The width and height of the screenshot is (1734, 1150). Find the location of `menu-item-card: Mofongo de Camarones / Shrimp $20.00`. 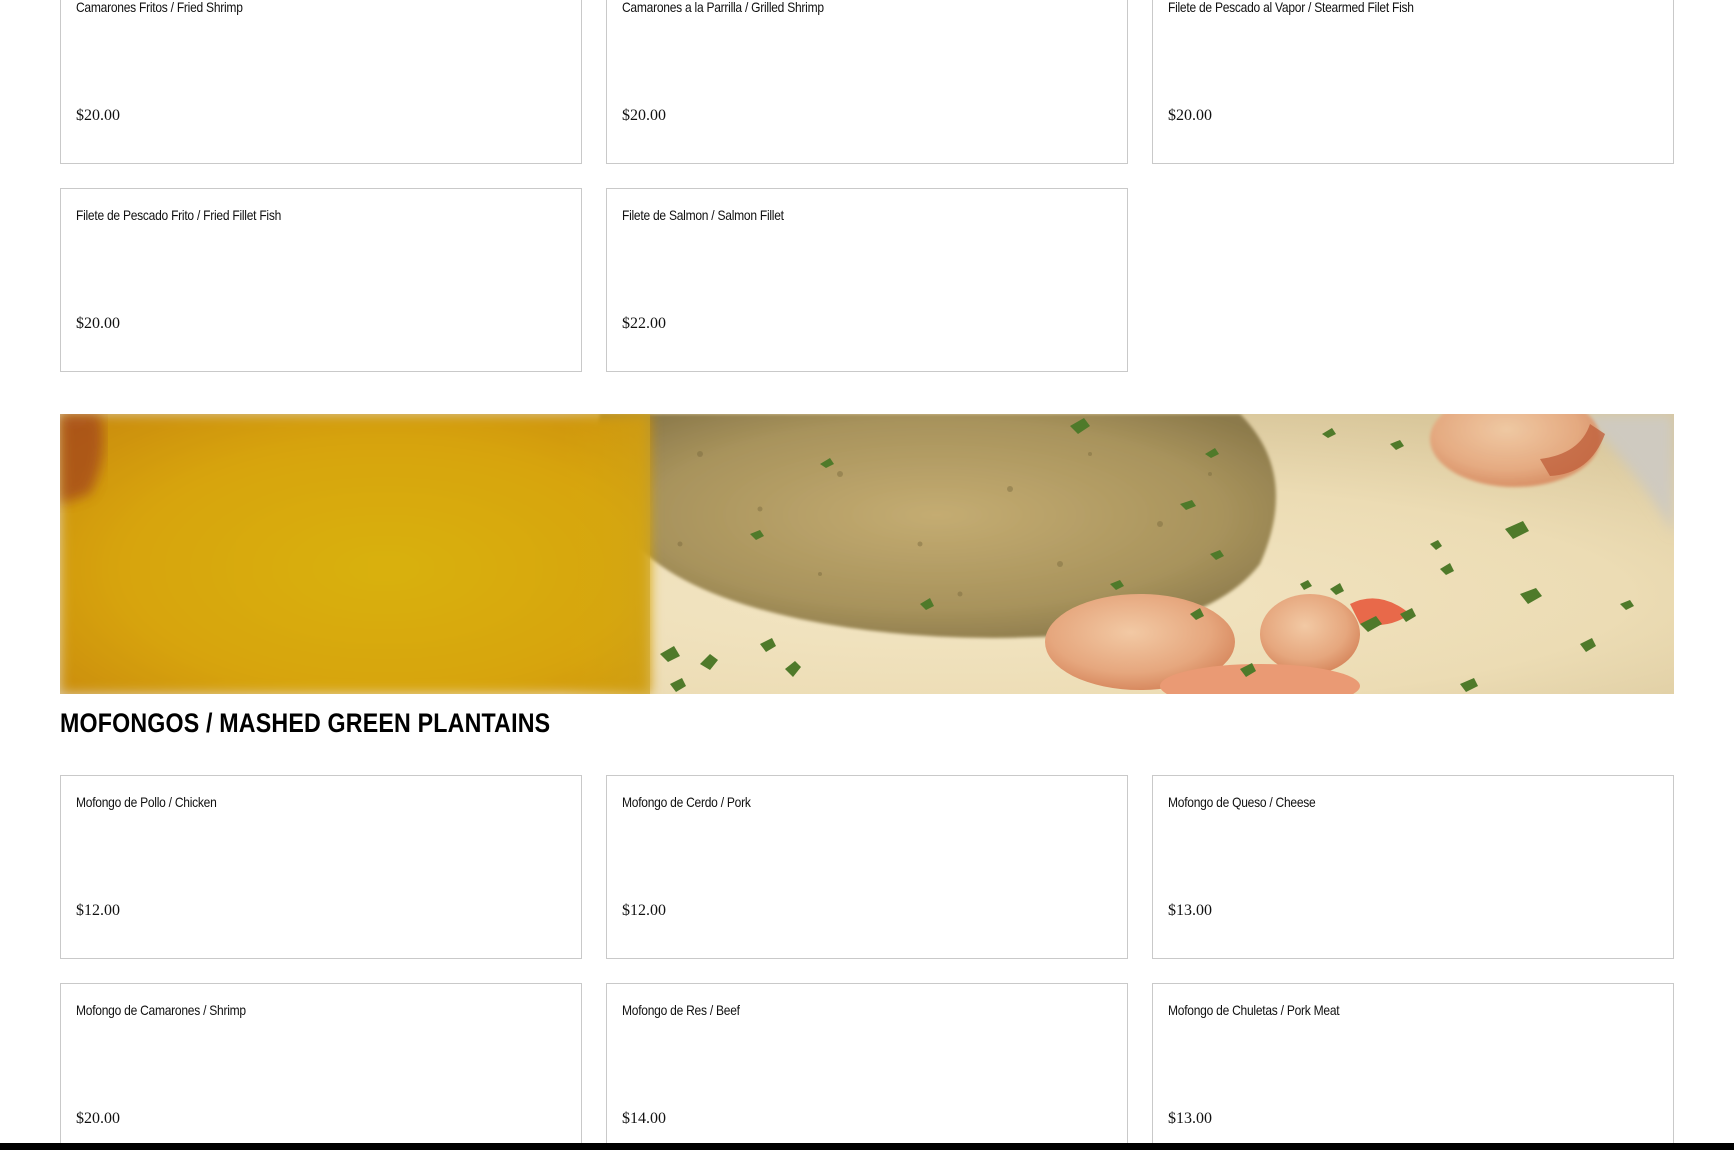

menu-item-card: Mofongo de Camarones / Shrimp $20.00 is located at coordinates (321, 1066).